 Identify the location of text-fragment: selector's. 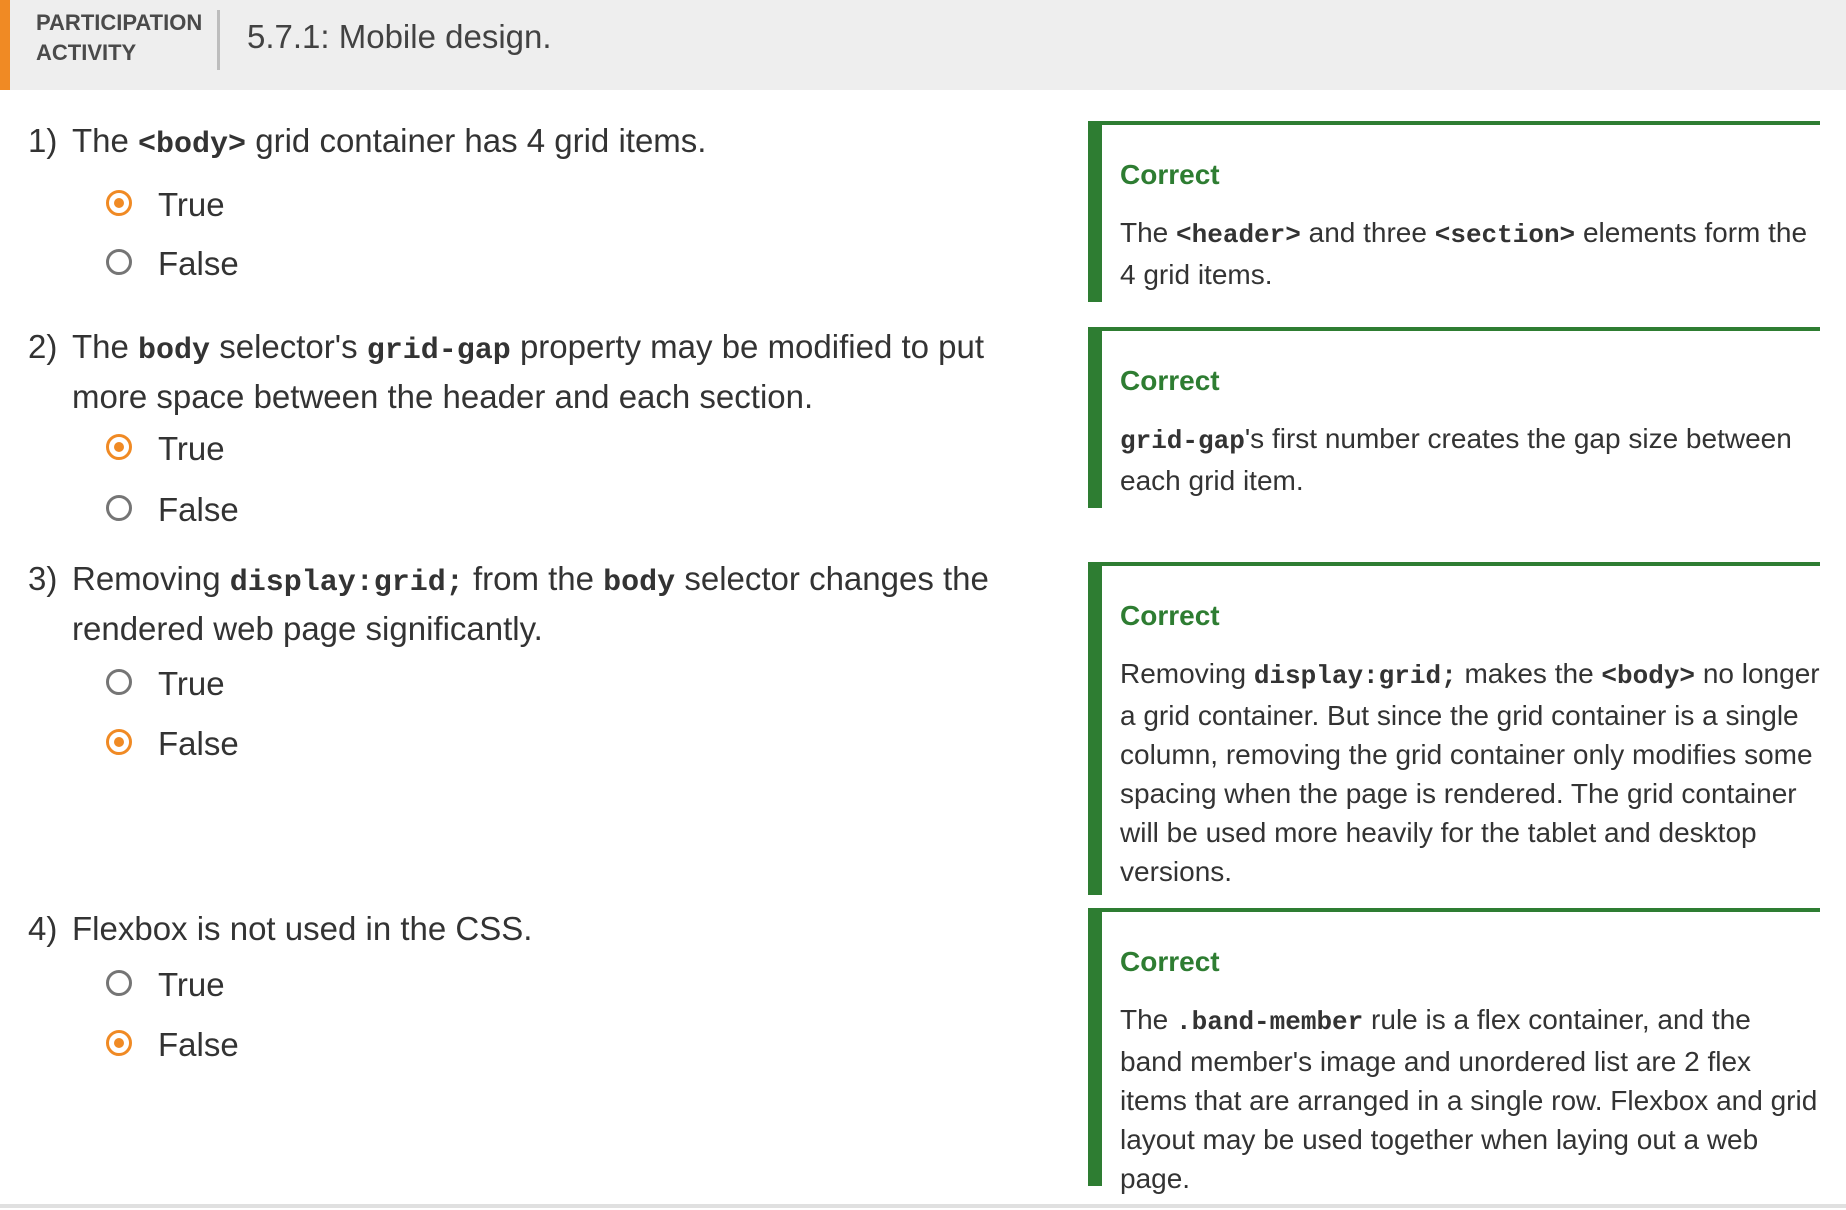
(288, 346).